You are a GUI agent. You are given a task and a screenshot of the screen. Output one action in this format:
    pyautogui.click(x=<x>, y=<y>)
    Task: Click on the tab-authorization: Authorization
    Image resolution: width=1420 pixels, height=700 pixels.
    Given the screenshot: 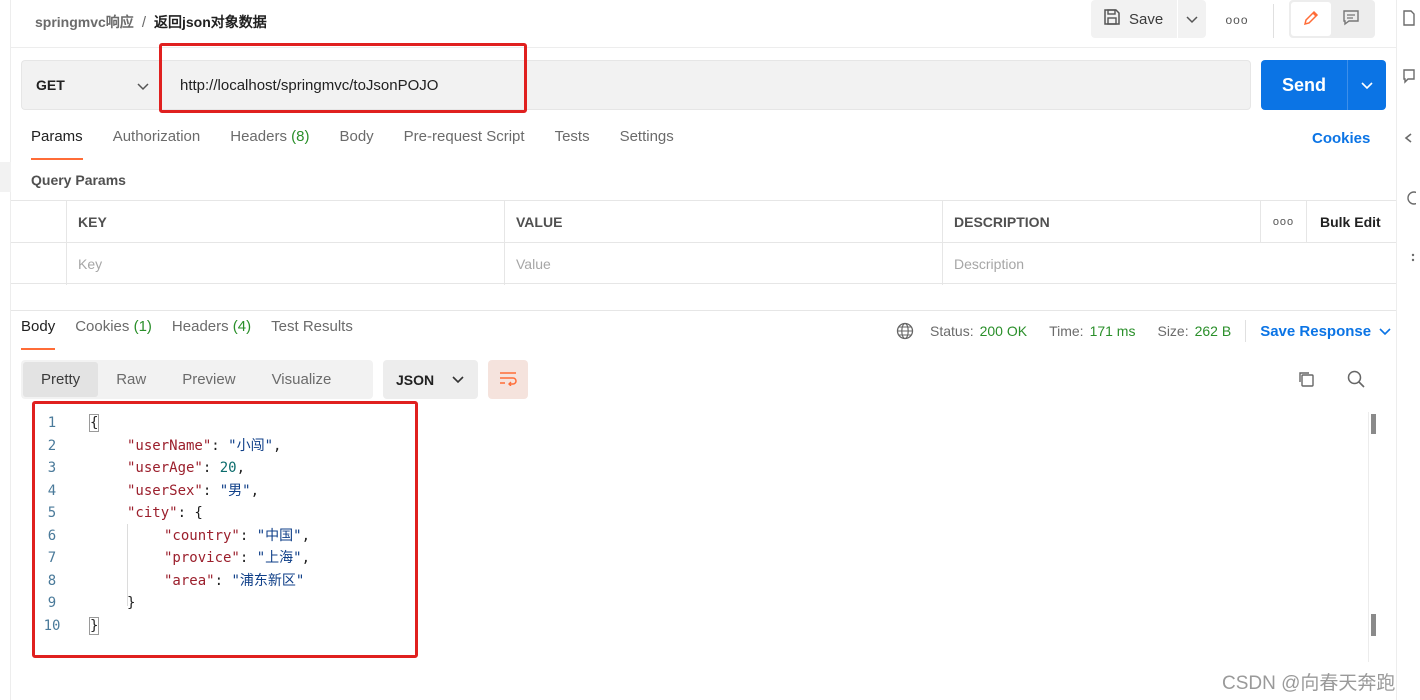 What is the action you would take?
    pyautogui.click(x=157, y=144)
    